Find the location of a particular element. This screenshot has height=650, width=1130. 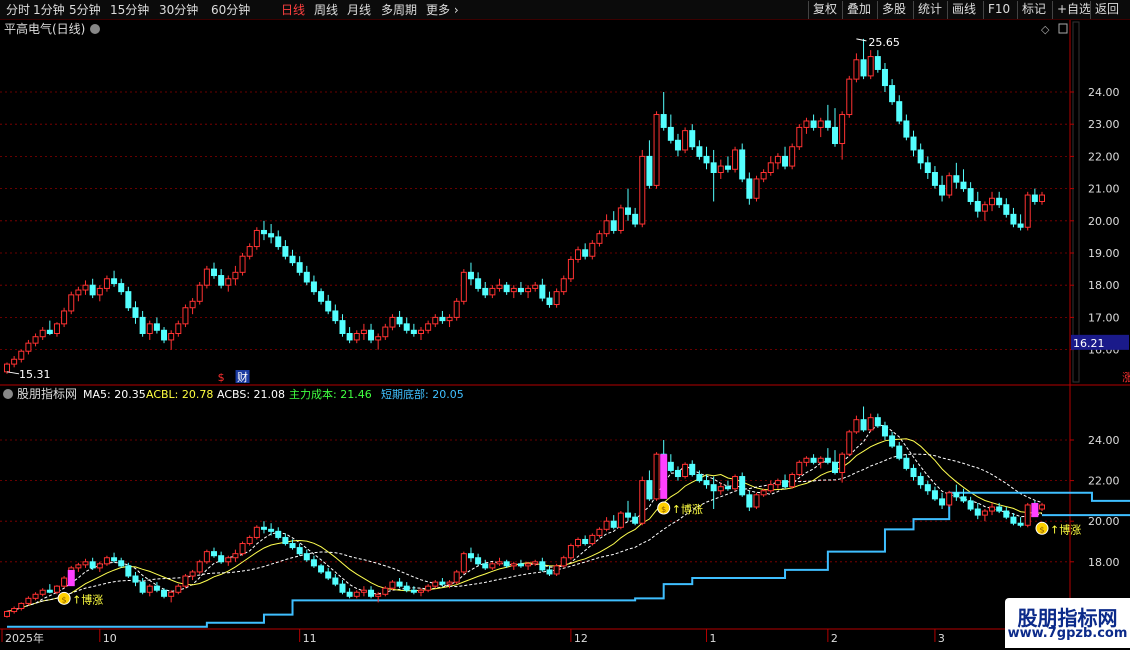

event-marker: $ is located at coordinates (221, 377).